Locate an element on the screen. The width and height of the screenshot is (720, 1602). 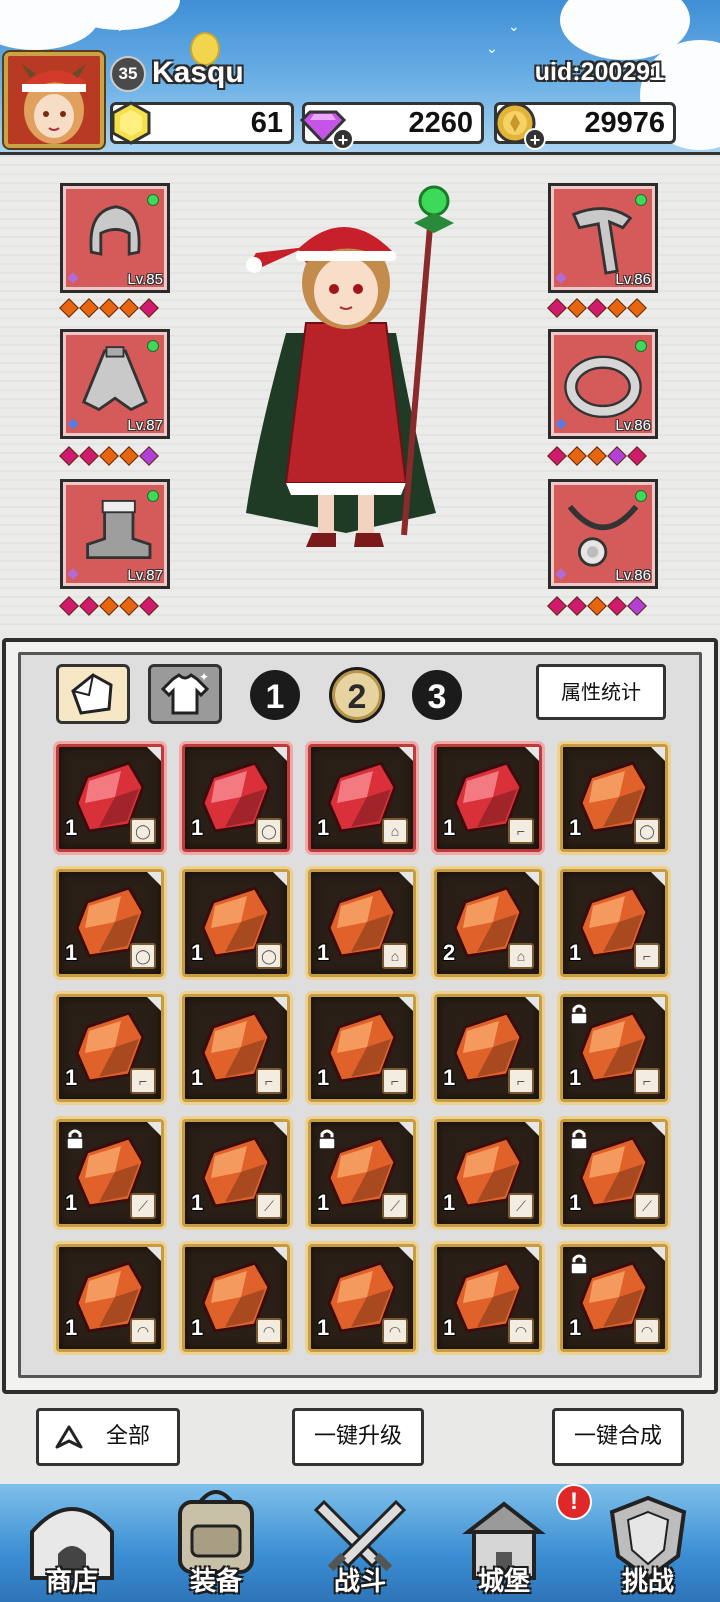
nav-battle: 战斗 is located at coordinates (360, 1543).